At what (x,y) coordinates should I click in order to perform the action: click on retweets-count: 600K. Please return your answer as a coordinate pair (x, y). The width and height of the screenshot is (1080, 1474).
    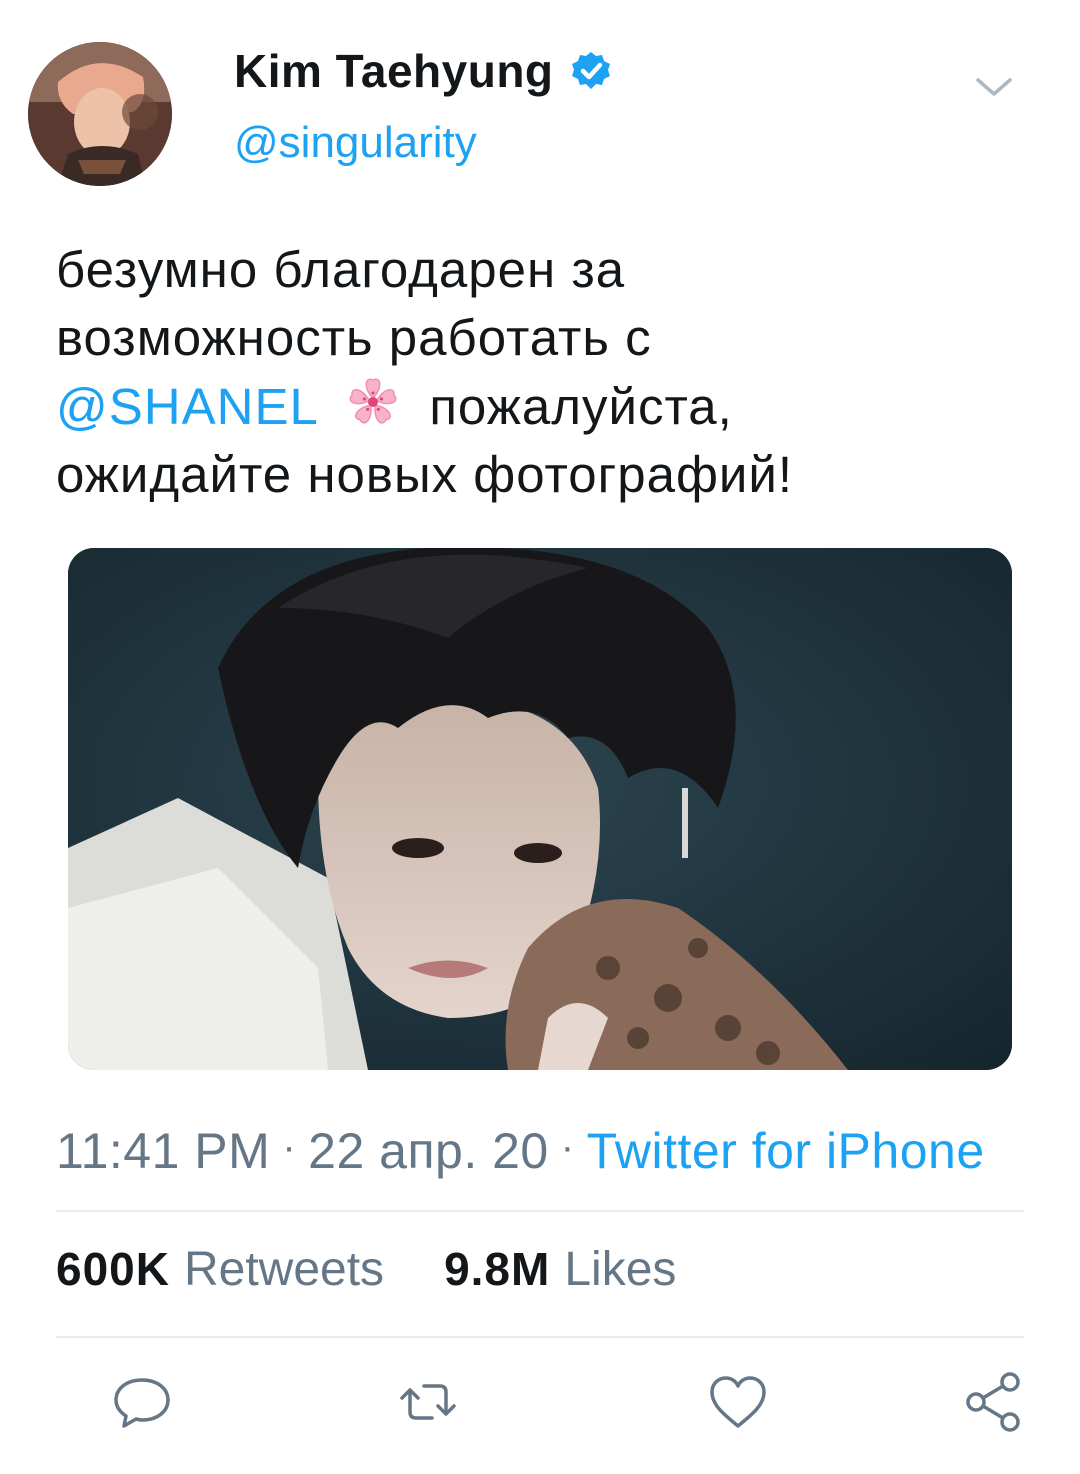
    Looking at the image, I should click on (113, 1269).